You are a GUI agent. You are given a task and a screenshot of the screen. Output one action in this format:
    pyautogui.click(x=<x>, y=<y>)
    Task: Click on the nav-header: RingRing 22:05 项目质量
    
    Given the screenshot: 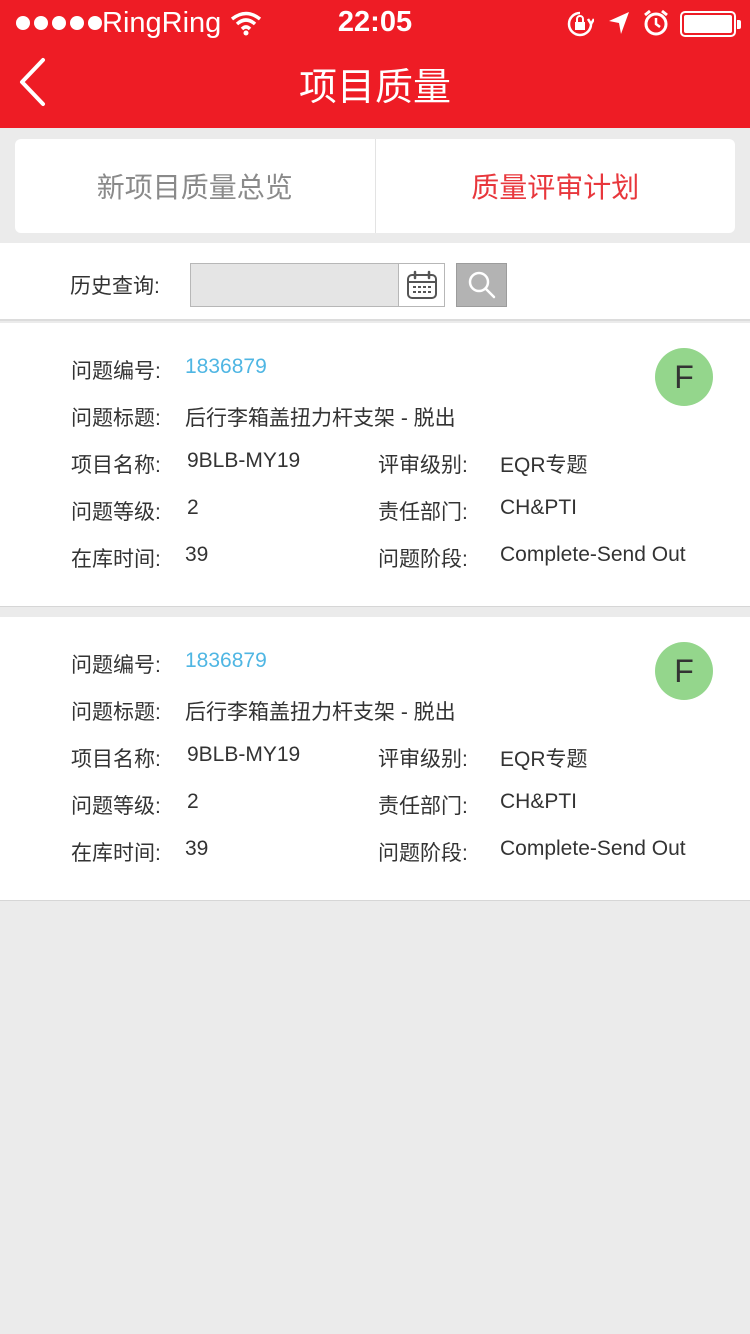 What is the action you would take?
    pyautogui.click(x=375, y=64)
    